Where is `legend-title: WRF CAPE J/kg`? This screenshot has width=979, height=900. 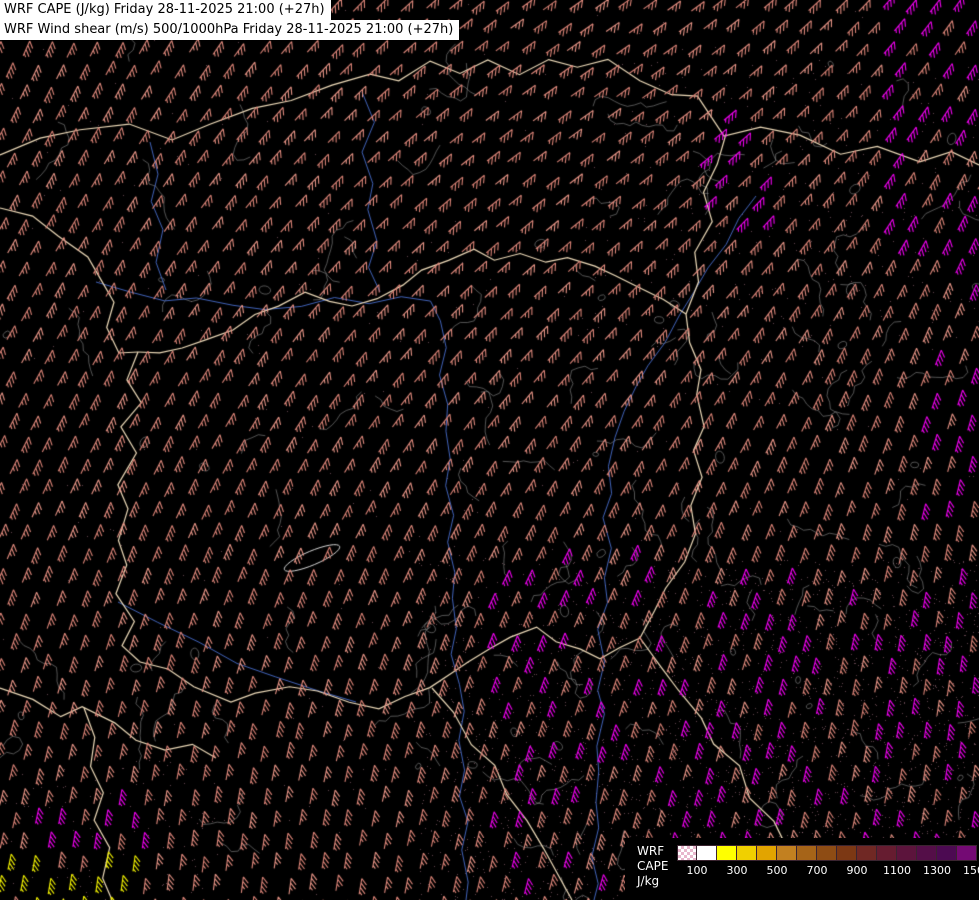 legend-title: WRF CAPE J/kg is located at coordinates (651, 863).